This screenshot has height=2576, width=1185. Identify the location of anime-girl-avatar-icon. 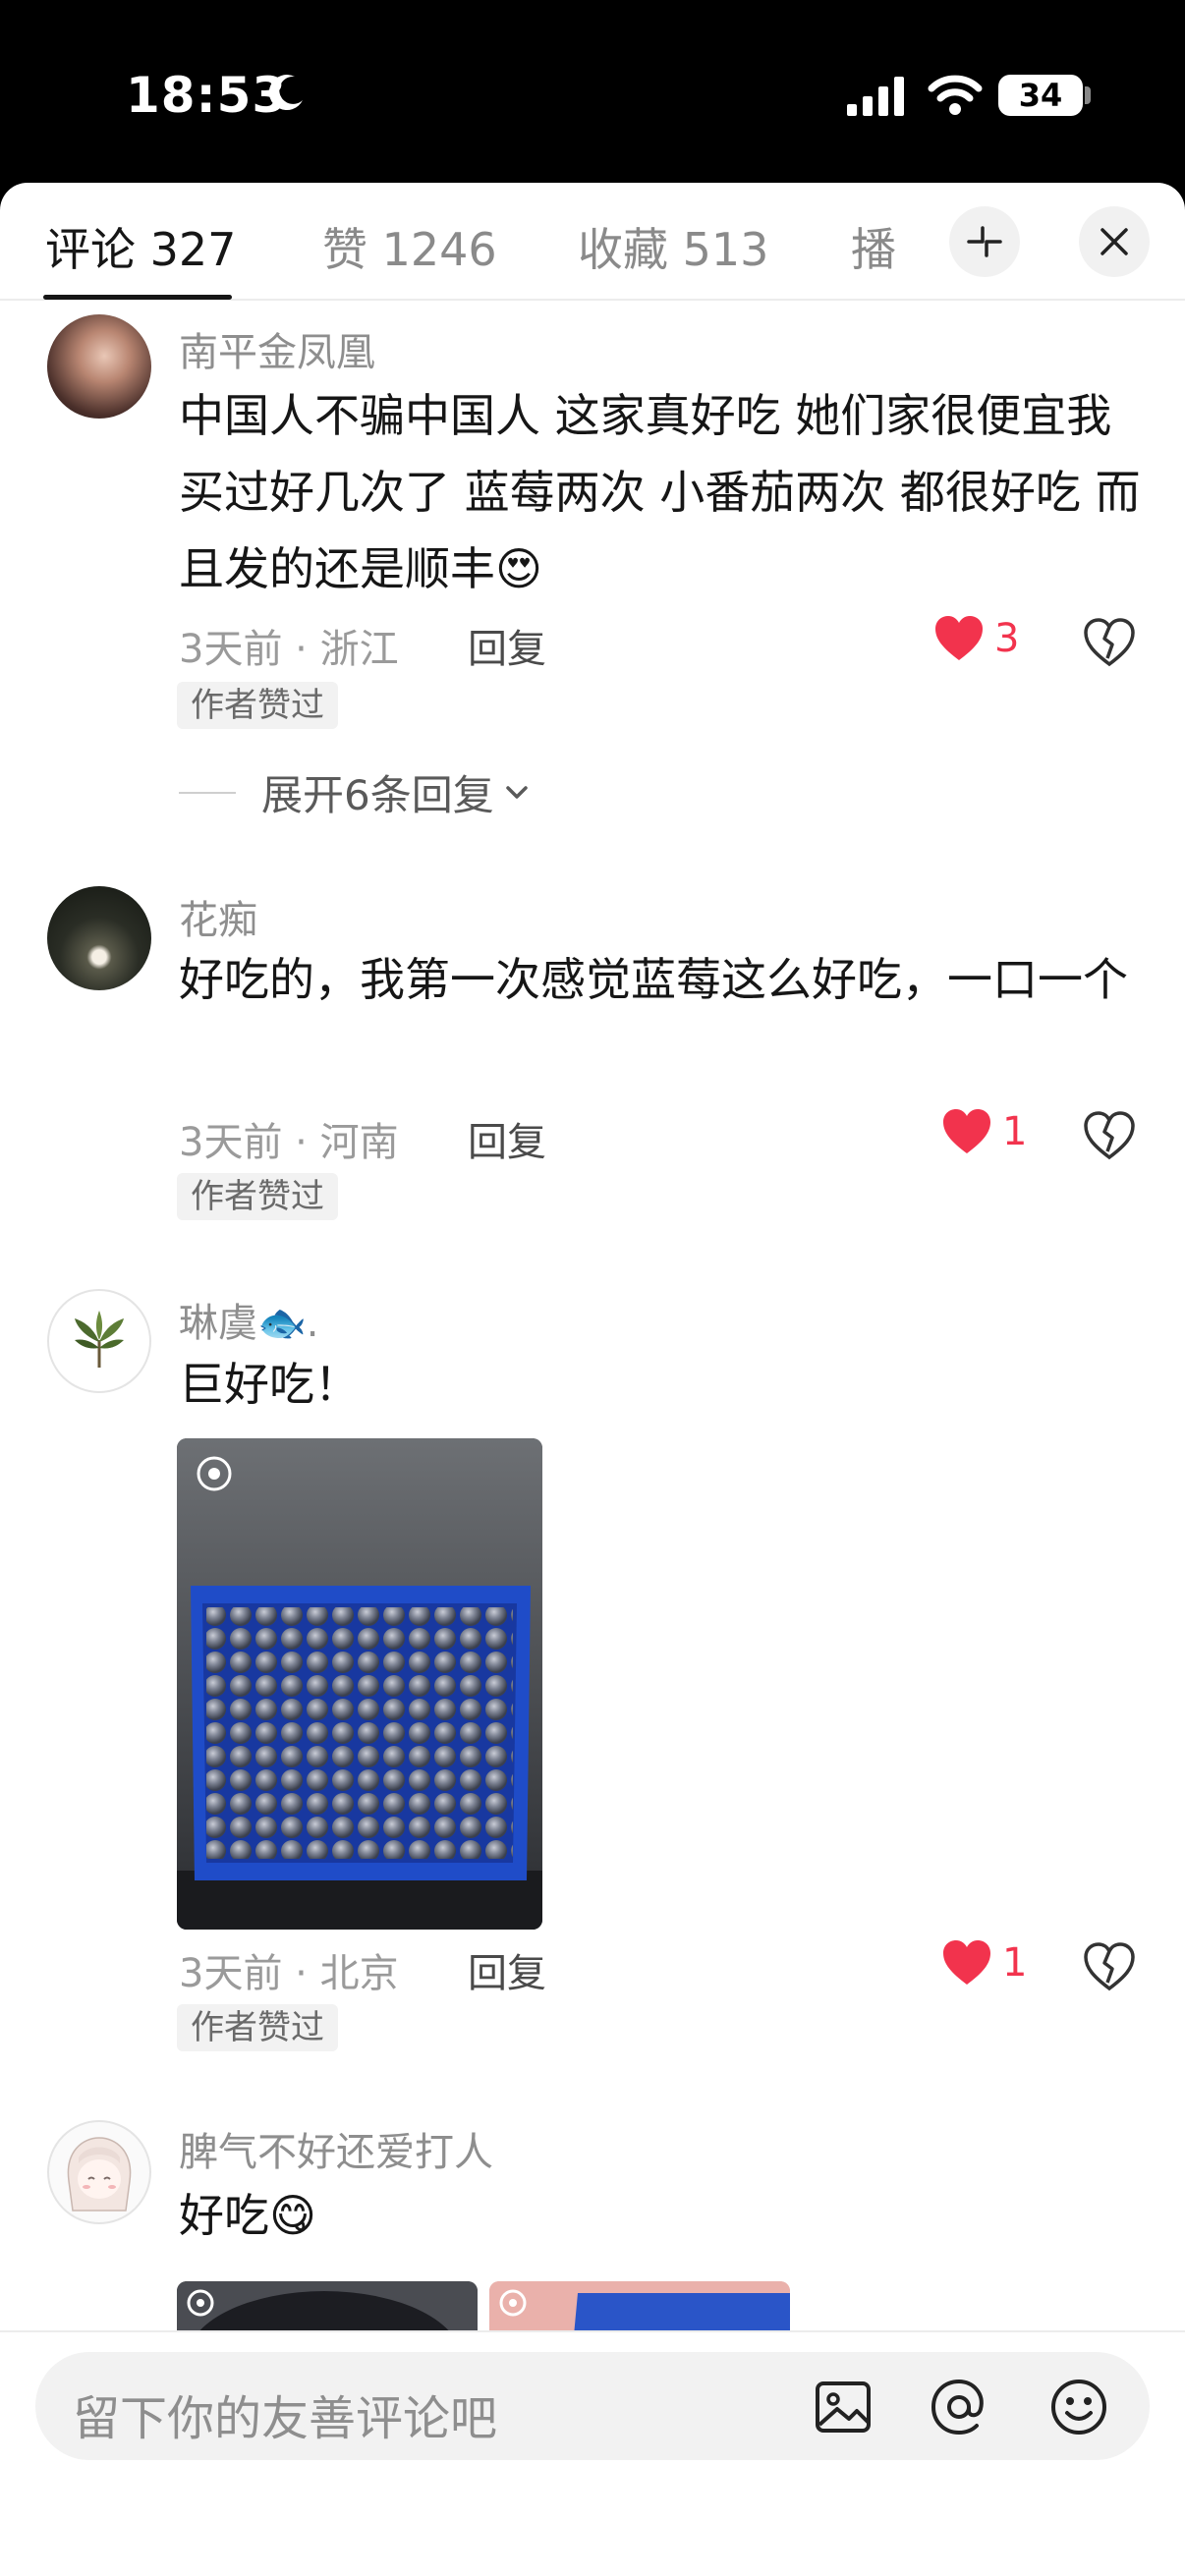
(100, 2174).